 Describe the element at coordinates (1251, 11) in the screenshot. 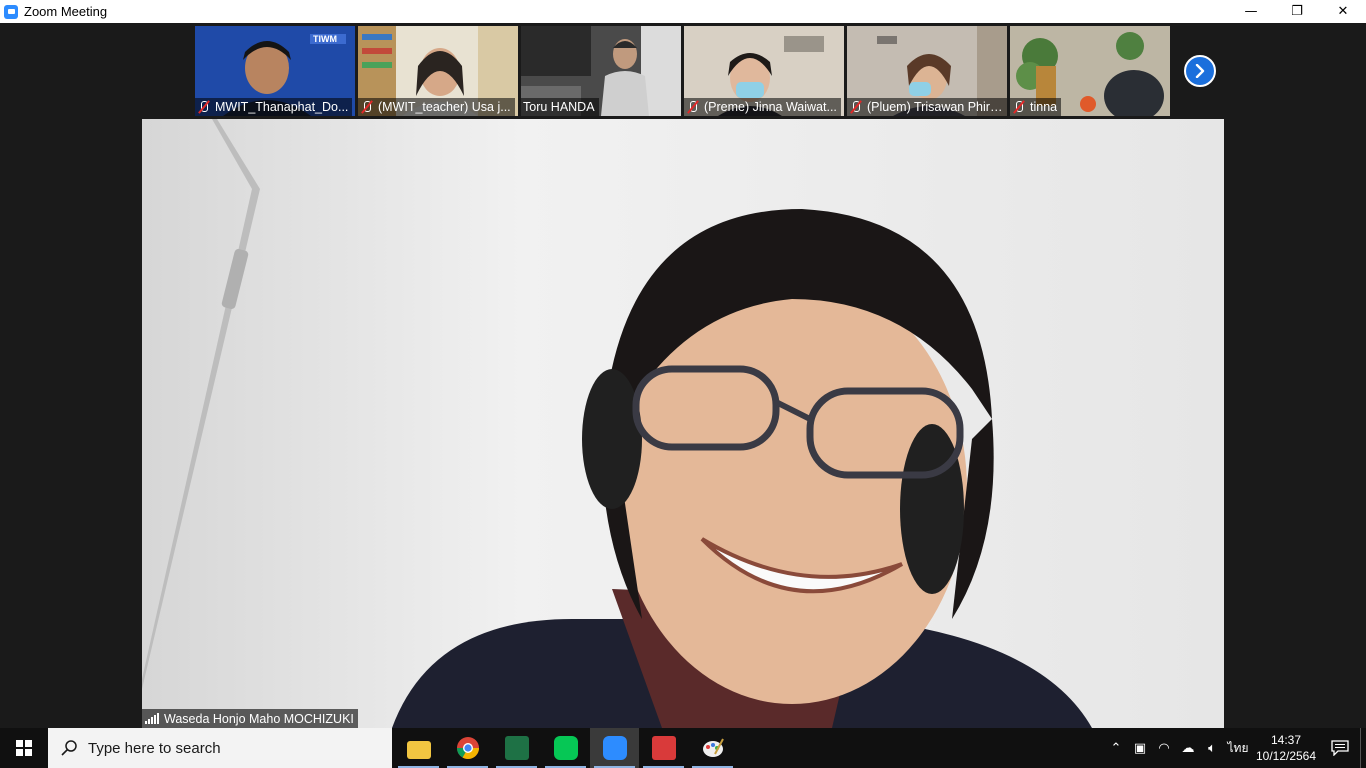

I see `minimize-button: —` at that location.